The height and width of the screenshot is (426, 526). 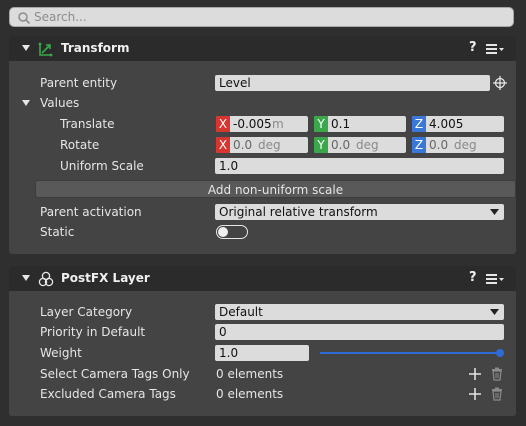 I want to click on search-bar, so click(x=261, y=17).